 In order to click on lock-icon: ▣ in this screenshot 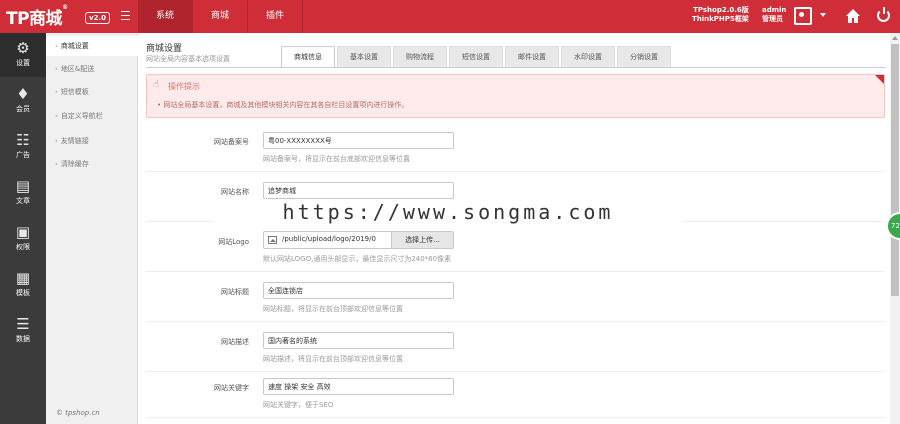, I will do `click(23, 232)`.